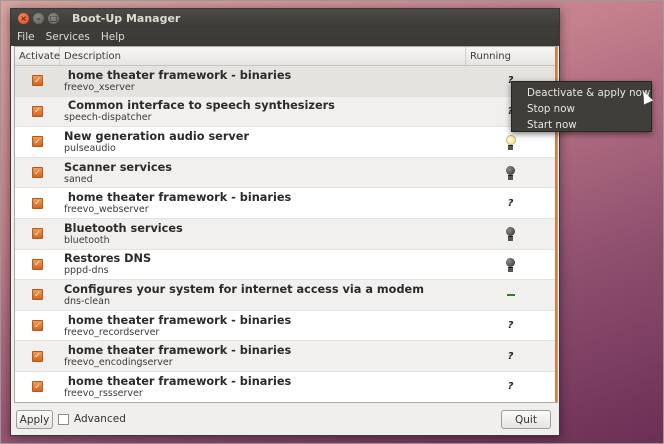  Describe the element at coordinates (63, 419) in the screenshot. I see `advanced-checkbox` at that location.